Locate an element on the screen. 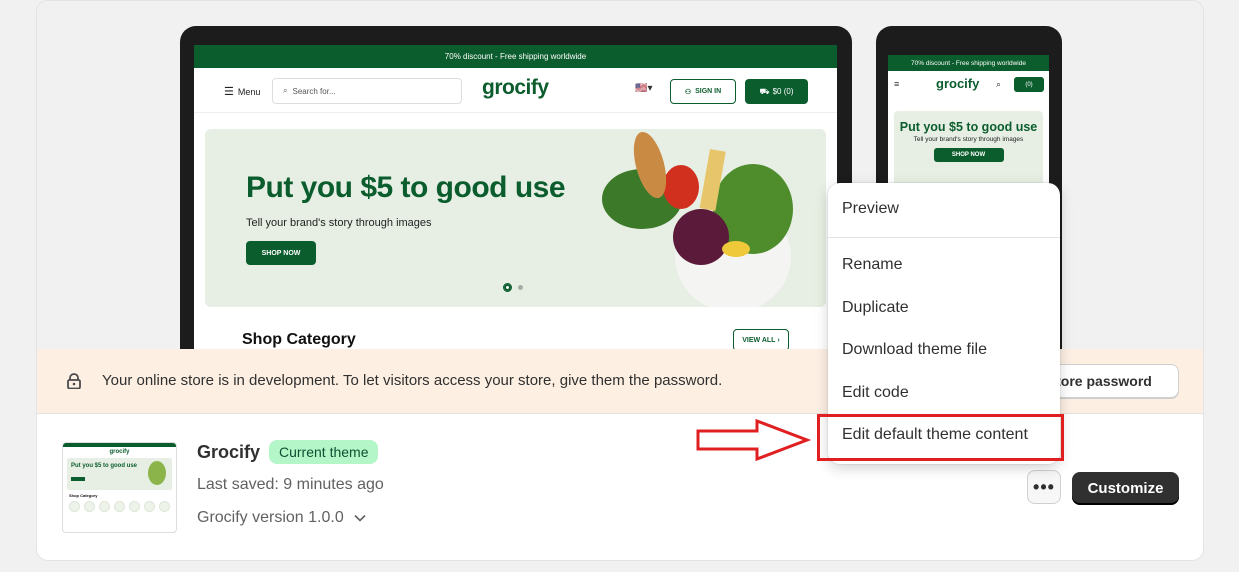  theme-name: Grocify is located at coordinates (229, 452).